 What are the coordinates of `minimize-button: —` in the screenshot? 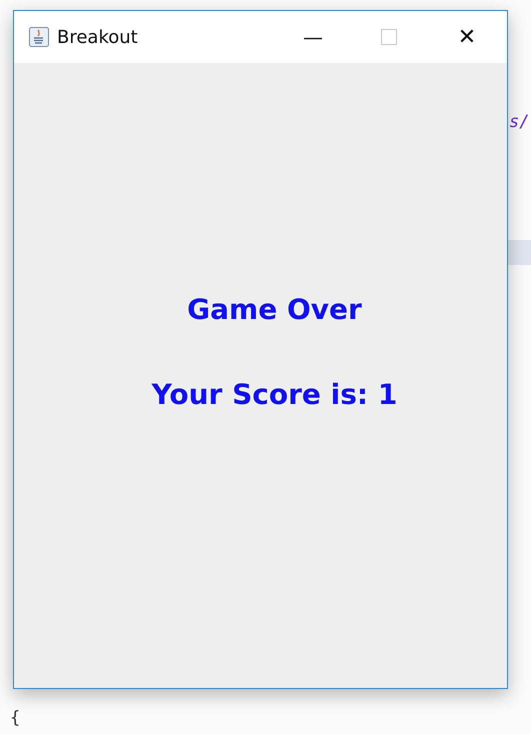 It's located at (313, 37).